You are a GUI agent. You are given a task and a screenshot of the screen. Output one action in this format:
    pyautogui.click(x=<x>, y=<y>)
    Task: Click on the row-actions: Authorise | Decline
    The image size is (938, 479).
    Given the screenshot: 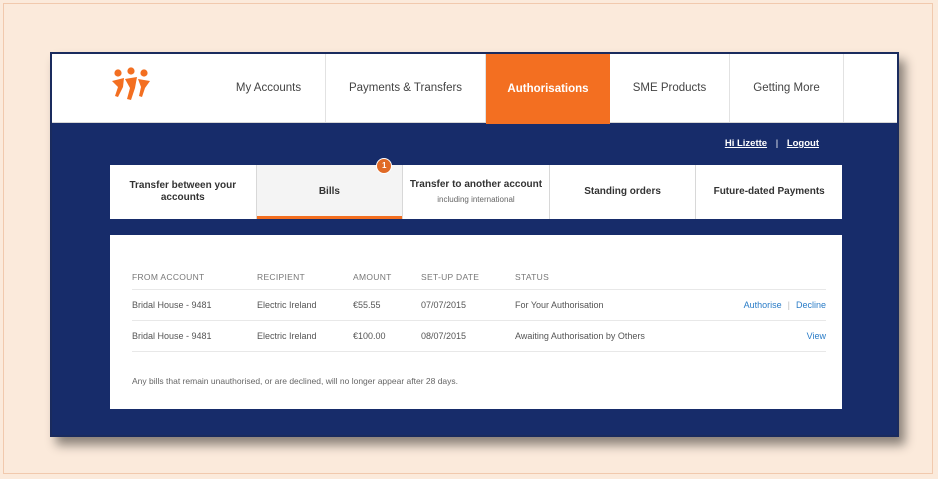 What is the action you would take?
    pyautogui.click(x=785, y=305)
    